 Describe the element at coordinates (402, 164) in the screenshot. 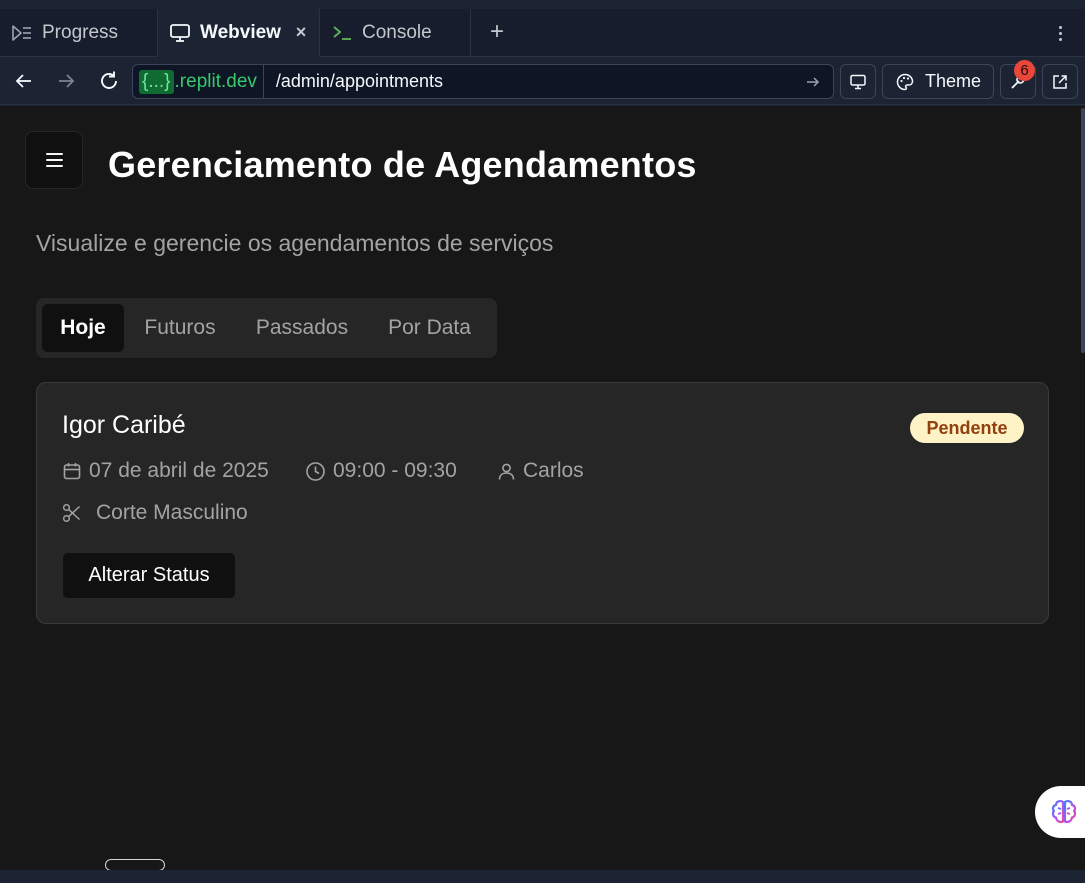

I see `page-title: Gerenciamento de Agendamentos` at that location.